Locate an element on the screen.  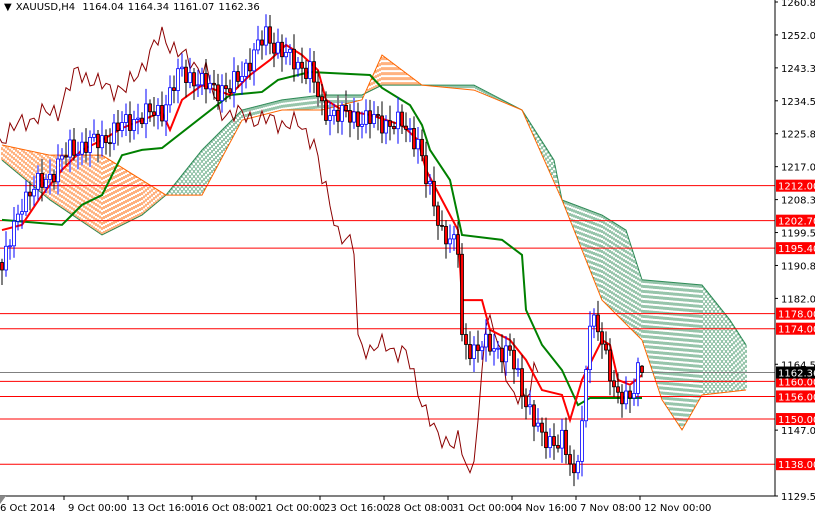
current-price-label: 1162.36 is located at coordinates (796, 374).